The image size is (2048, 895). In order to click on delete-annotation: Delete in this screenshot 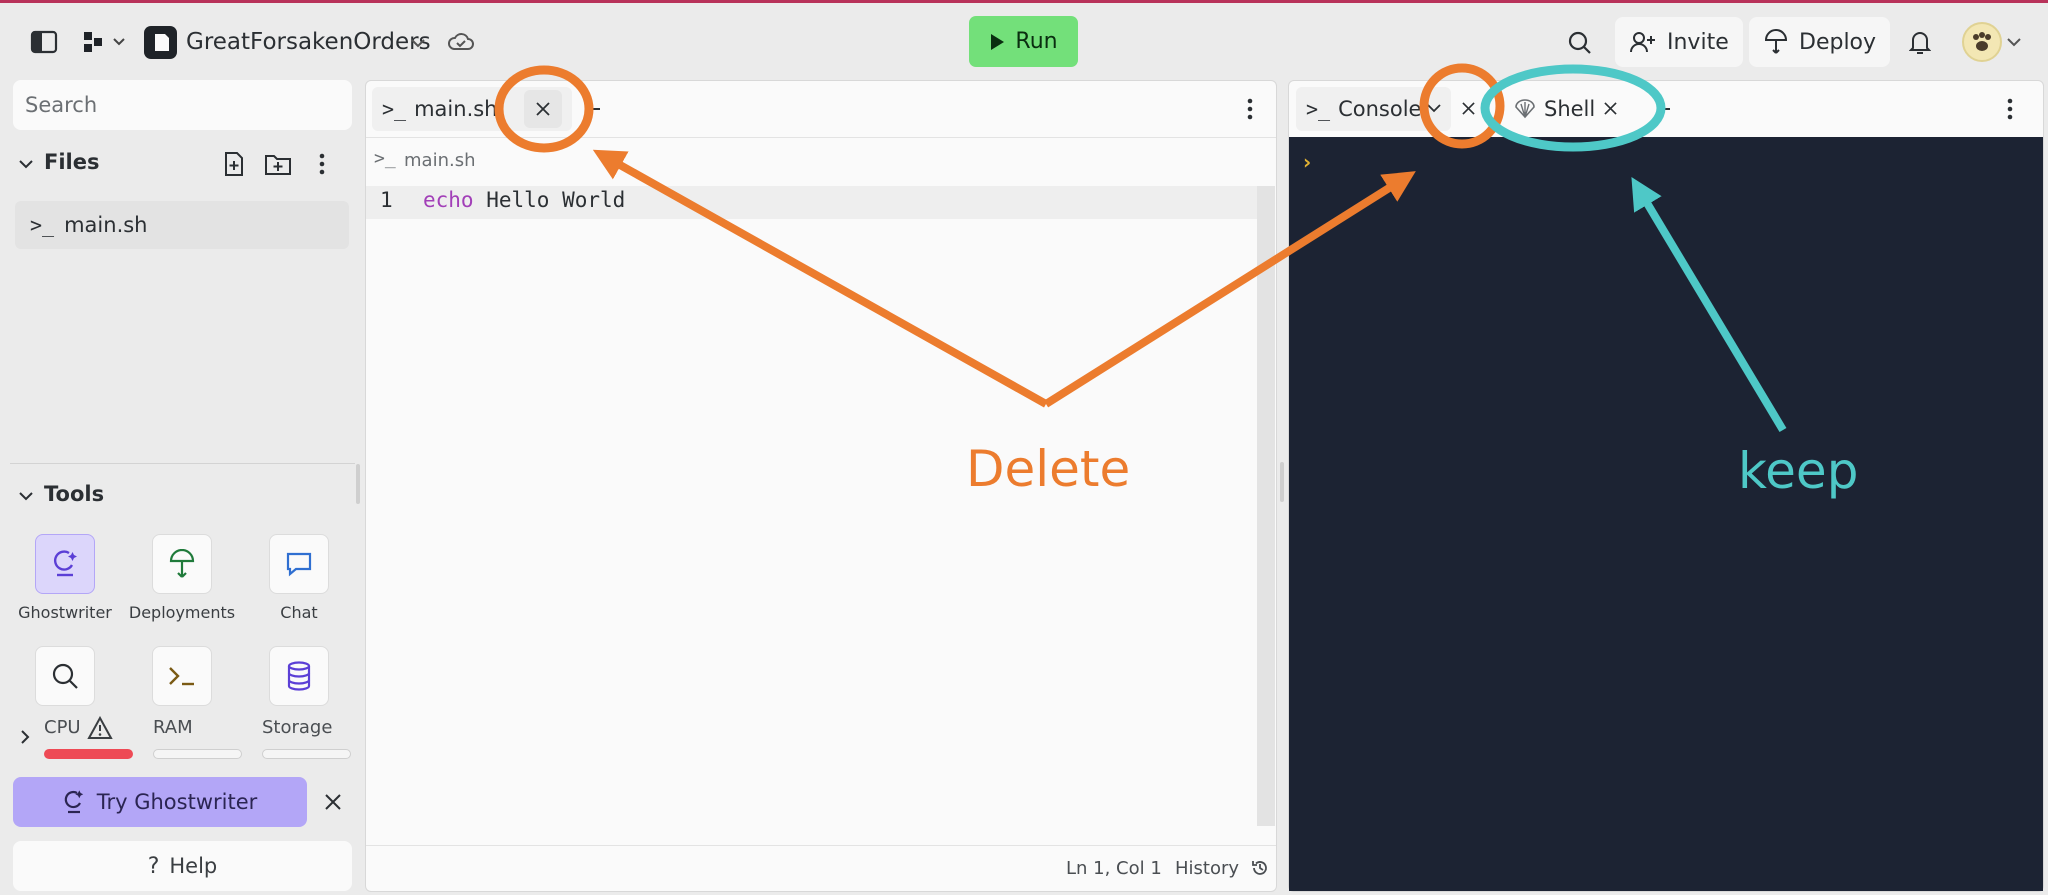, I will do `click(1048, 469)`.